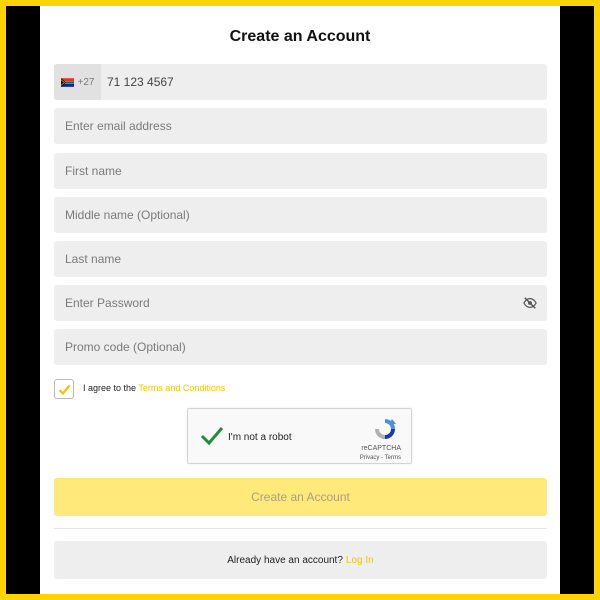  Describe the element at coordinates (385, 429) in the screenshot. I see `recaptcha-logo-icon` at that location.